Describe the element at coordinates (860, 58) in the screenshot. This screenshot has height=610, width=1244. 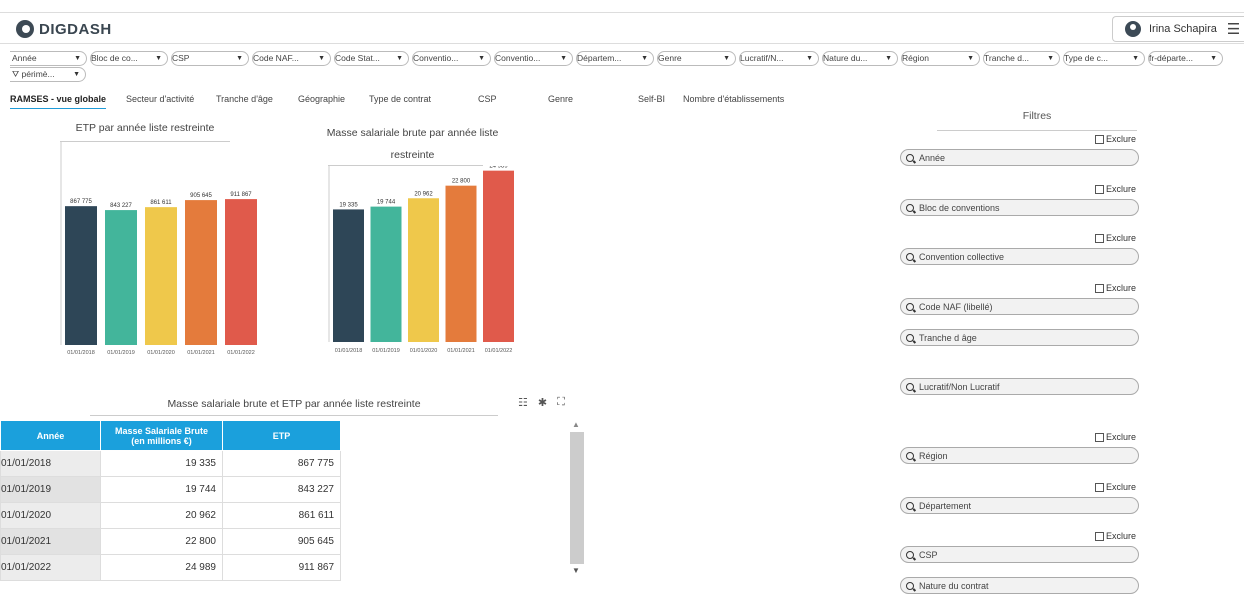
I see `filter-chip: Nature du... ▼` at that location.